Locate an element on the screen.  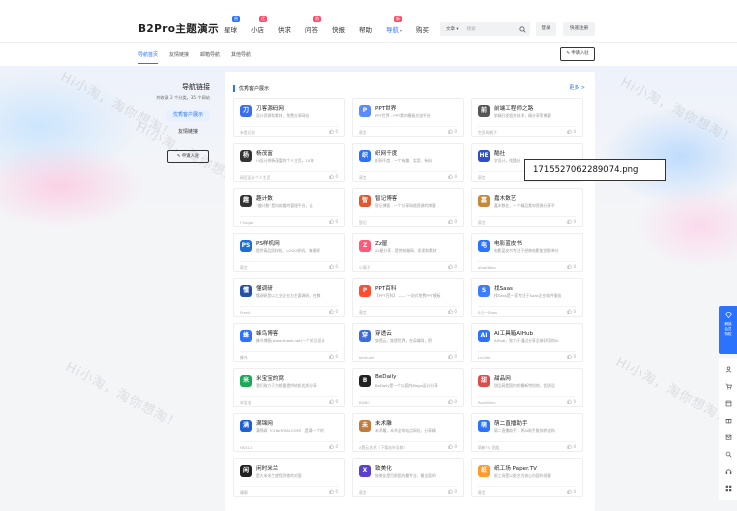
site-title: BeDaily is located at coordinates (385, 377).